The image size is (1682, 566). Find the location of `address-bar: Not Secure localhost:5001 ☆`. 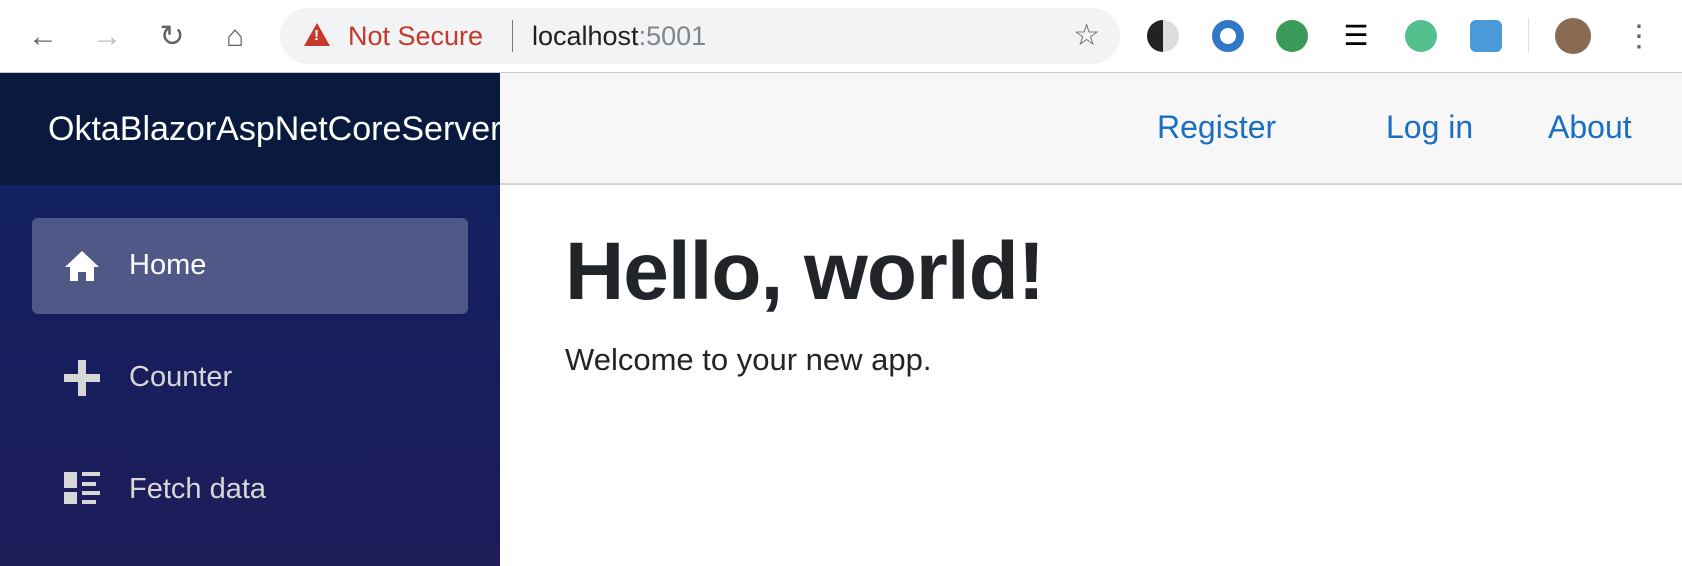

address-bar: Not Secure localhost:5001 ☆ is located at coordinates (700, 36).